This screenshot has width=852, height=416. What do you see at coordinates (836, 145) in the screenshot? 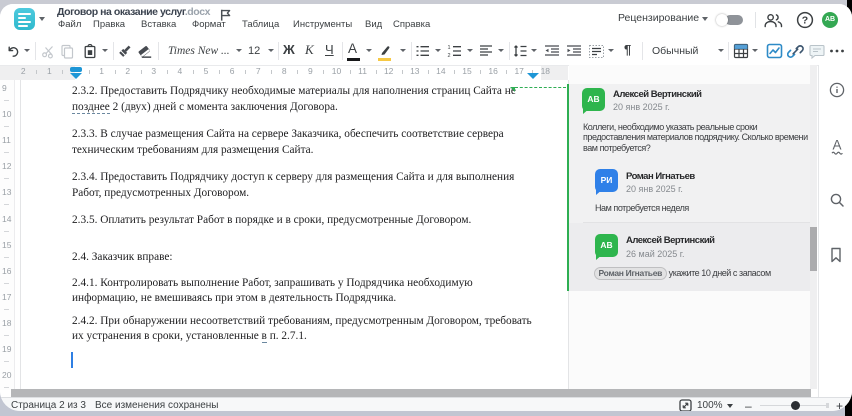
I see `svg-text: А` at bounding box center [836, 145].